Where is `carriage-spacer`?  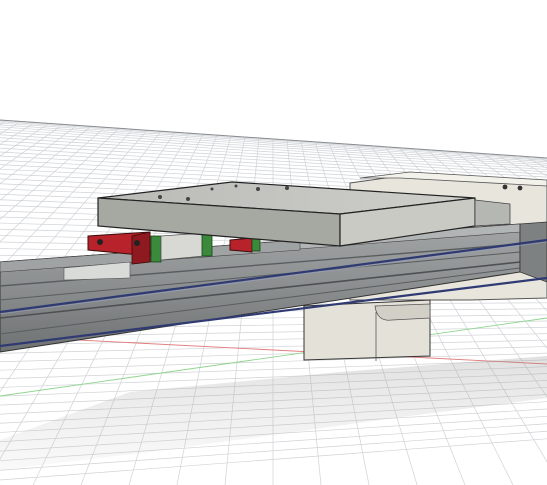 carriage-spacer is located at coordinates (186, 246).